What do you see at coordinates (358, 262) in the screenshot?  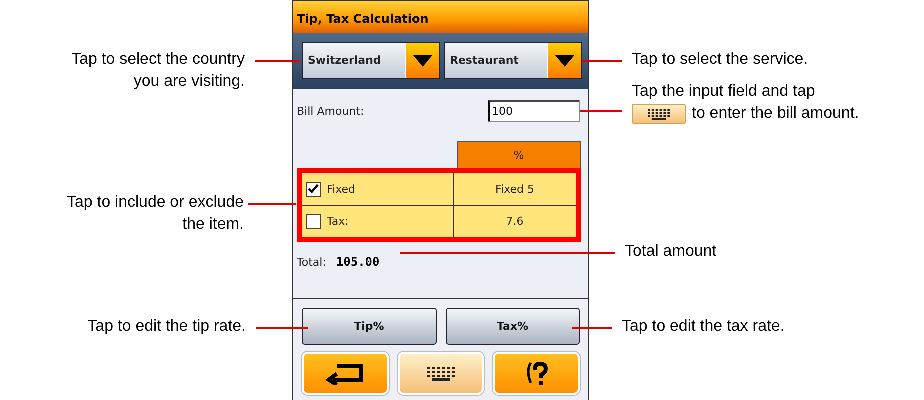 I see `total-value: 105.00` at bounding box center [358, 262].